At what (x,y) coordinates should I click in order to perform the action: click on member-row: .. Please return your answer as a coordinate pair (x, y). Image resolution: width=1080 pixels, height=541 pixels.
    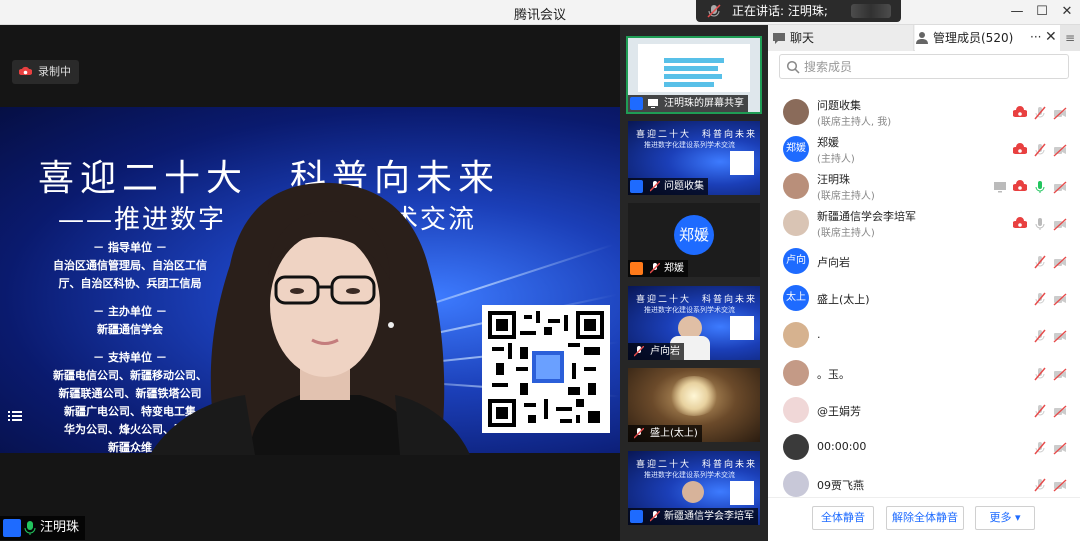
    Looking at the image, I should click on (924, 335).